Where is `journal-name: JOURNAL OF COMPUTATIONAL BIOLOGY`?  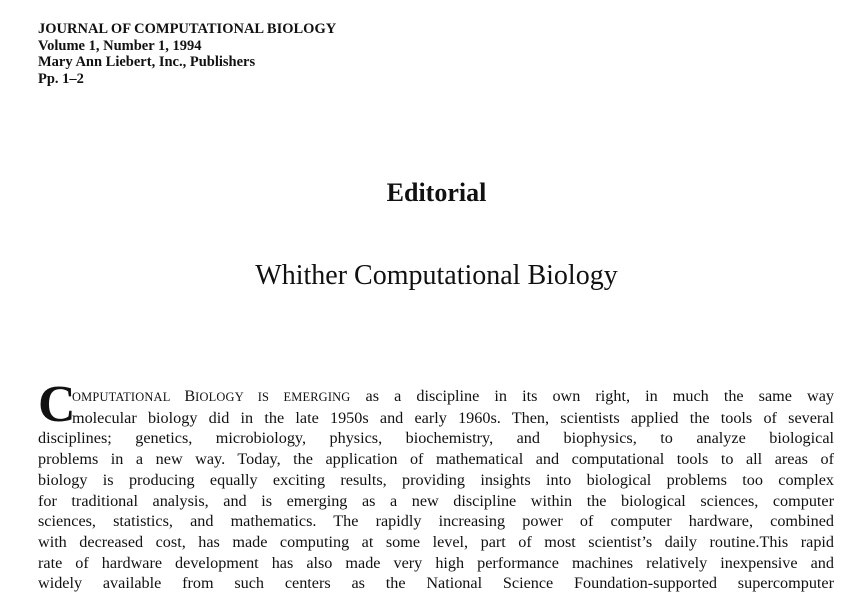 journal-name: JOURNAL OF COMPUTATIONAL BIOLOGY is located at coordinates (187, 29).